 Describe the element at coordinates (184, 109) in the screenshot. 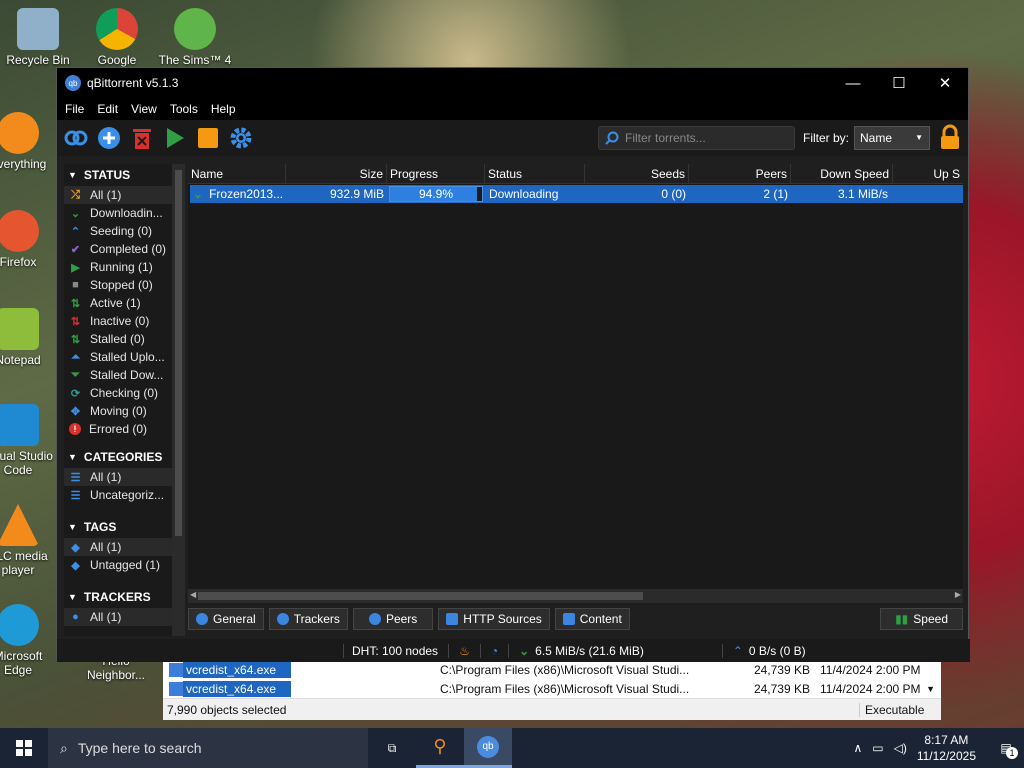

I see `menu-tools: Tools` at that location.